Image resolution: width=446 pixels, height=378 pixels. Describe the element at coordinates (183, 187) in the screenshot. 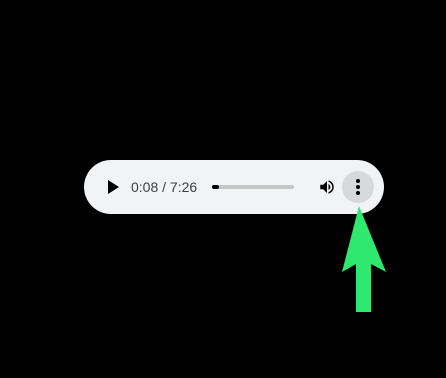

I see `duration: 7:26` at that location.